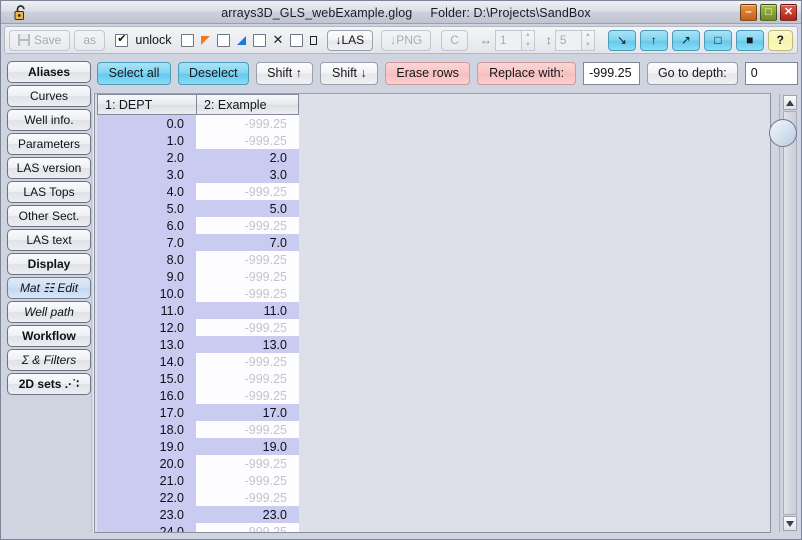 This screenshot has height=540, width=802. I want to click on cell-dept: 3.0, so click(146, 174).